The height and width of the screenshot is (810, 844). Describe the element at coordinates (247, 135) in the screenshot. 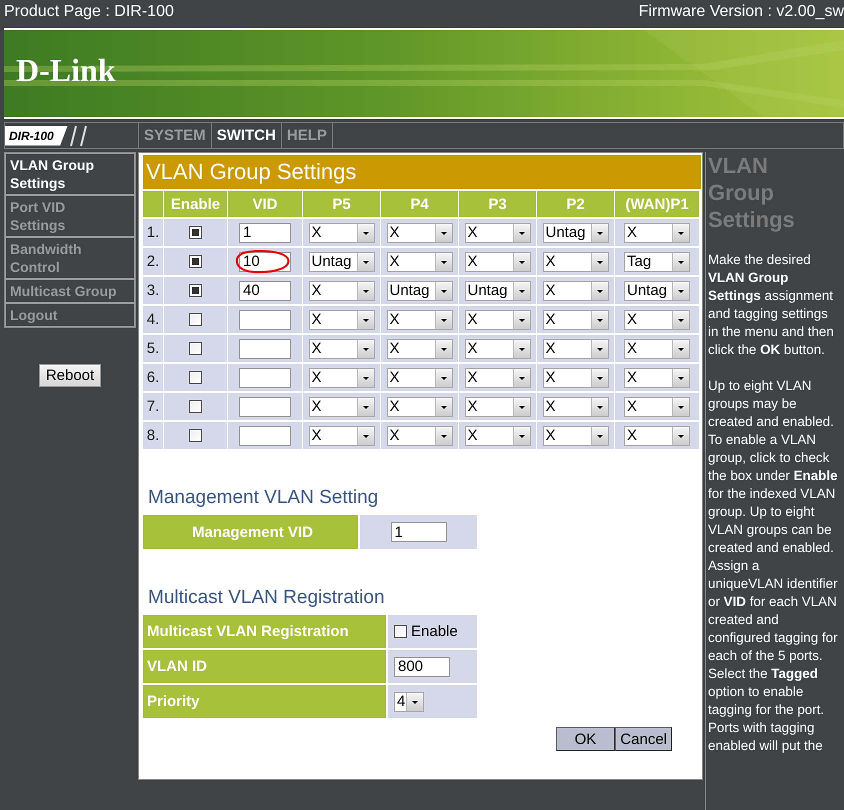

I see `nav-tab: SWITCH` at that location.